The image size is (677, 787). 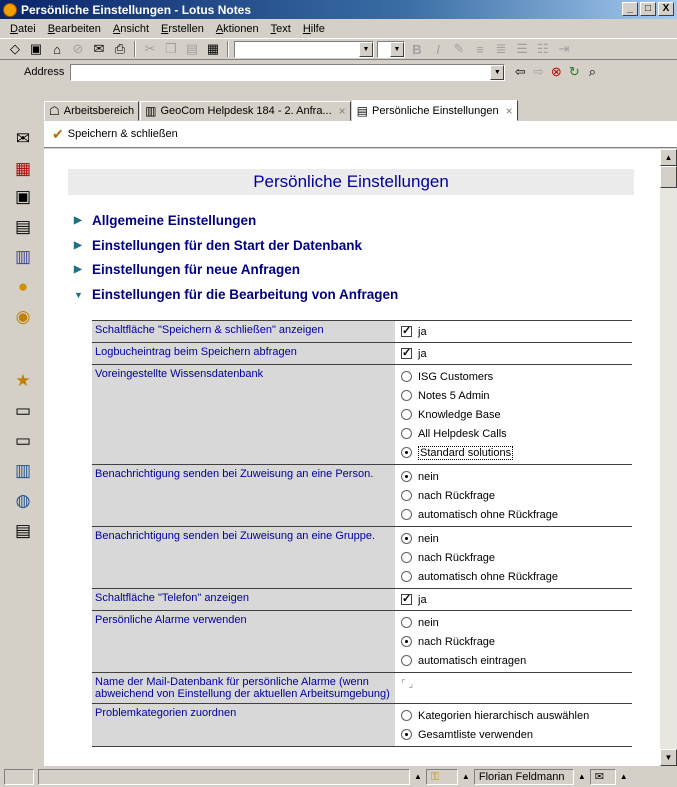 I want to click on mail-inbox-icon: ✉, so click(x=602, y=776).